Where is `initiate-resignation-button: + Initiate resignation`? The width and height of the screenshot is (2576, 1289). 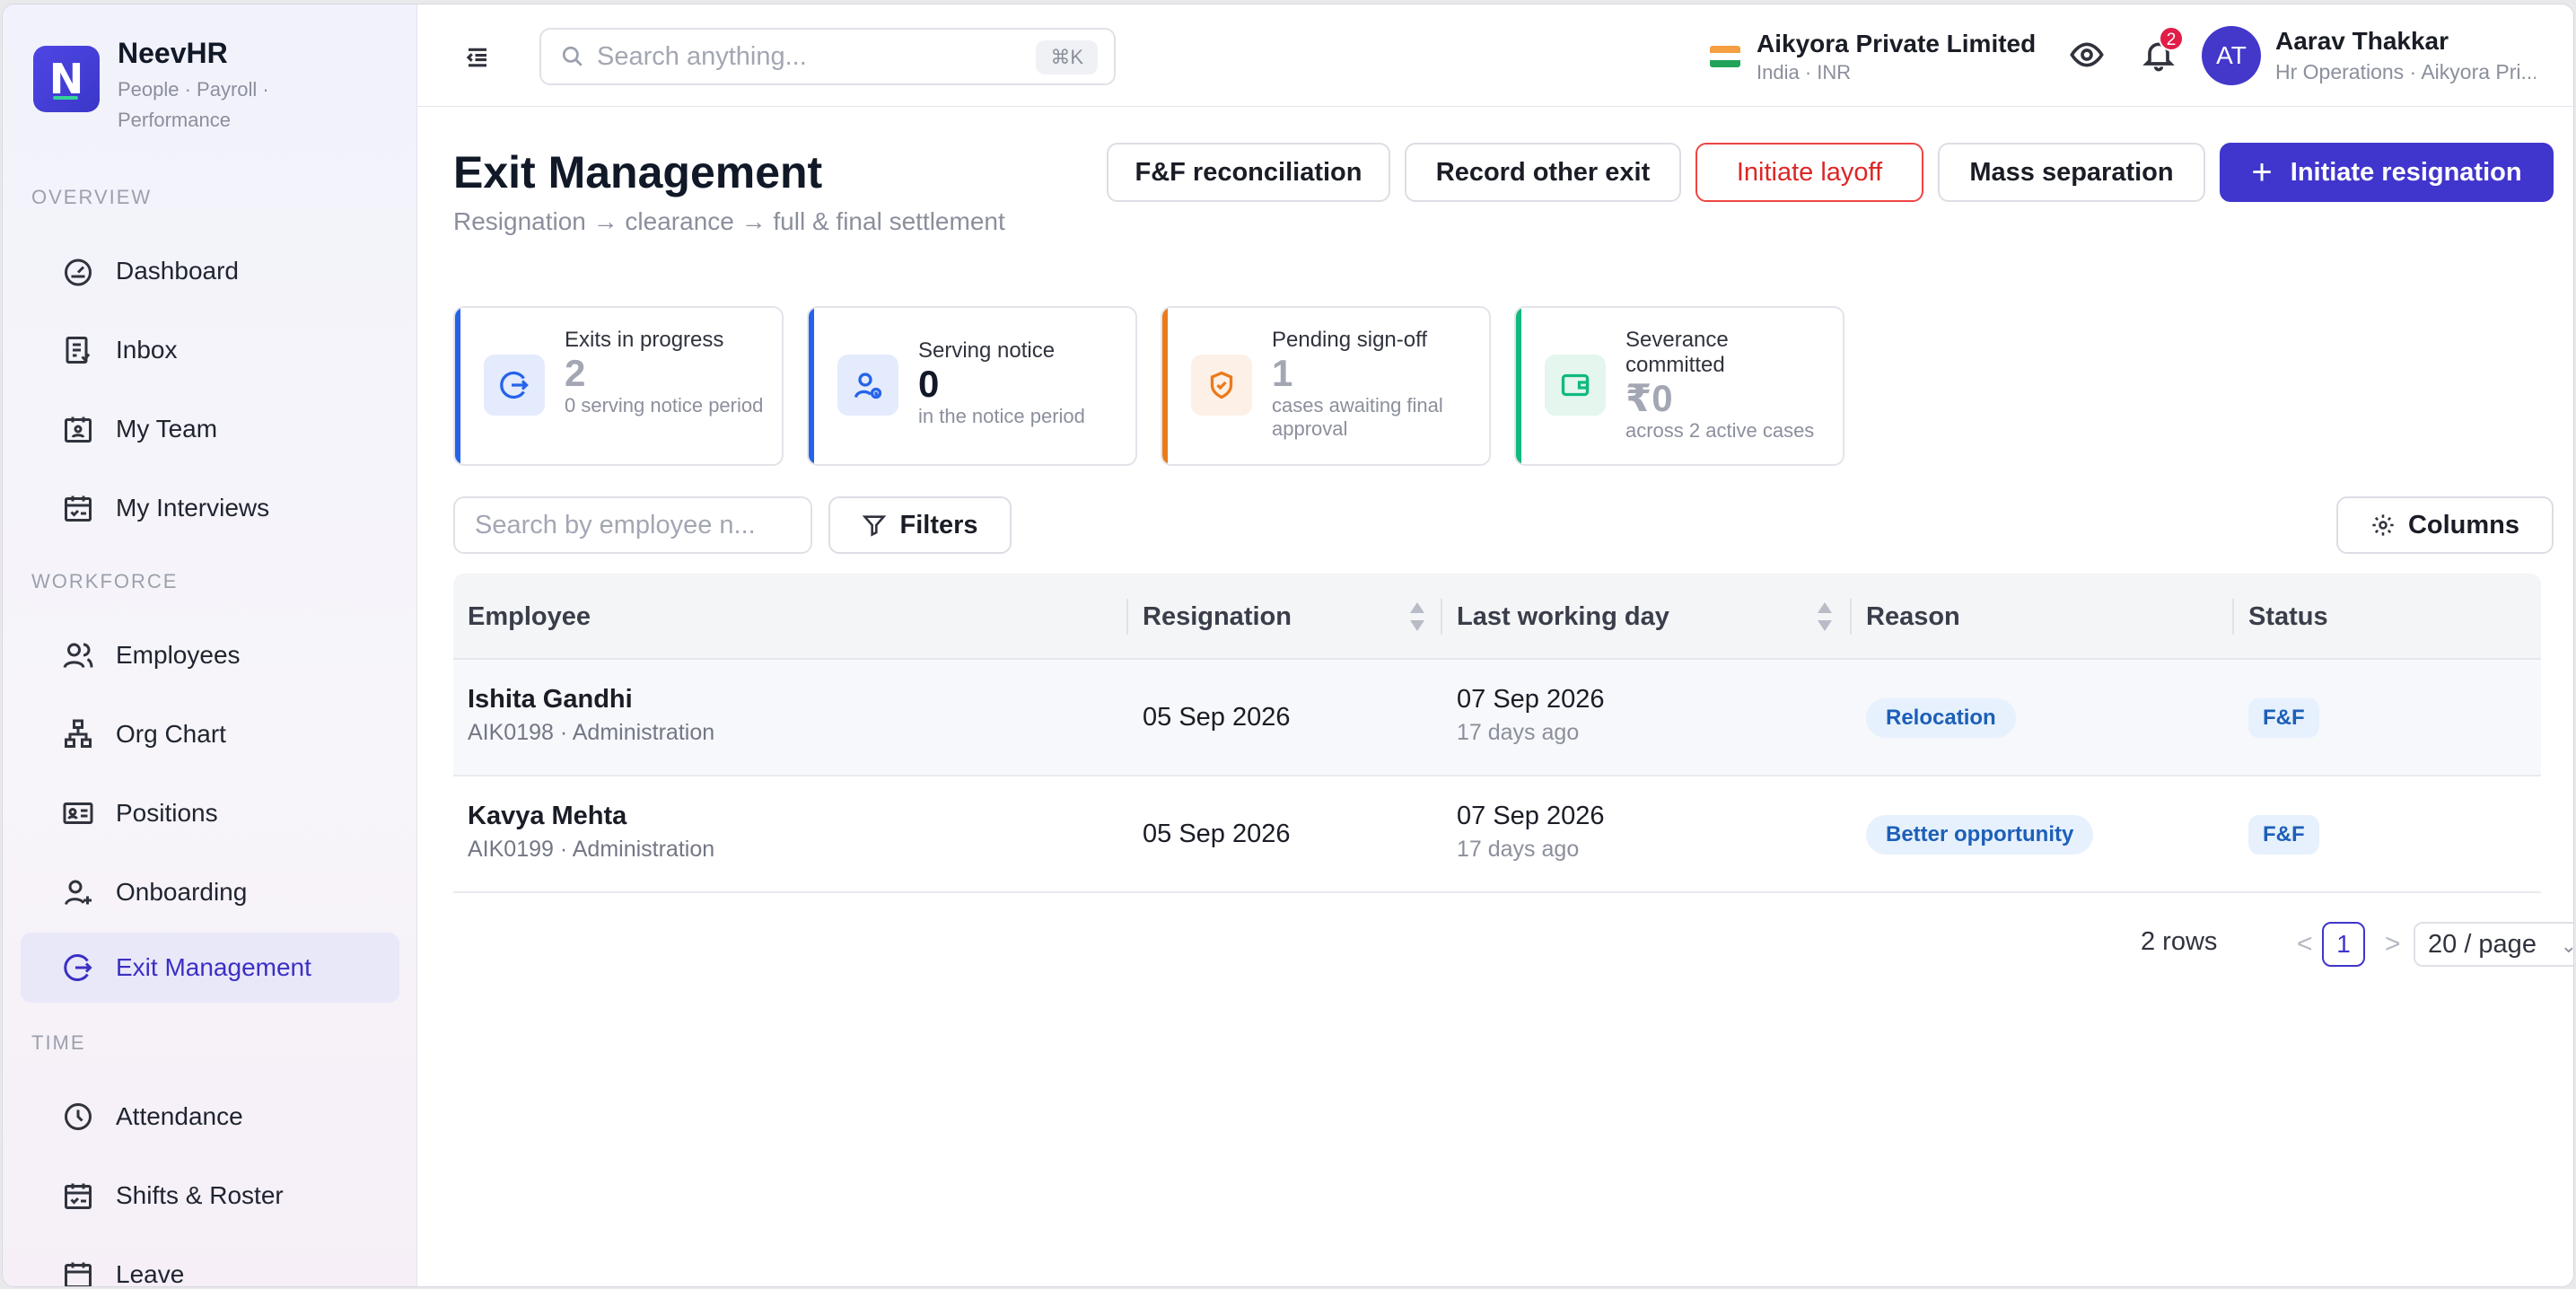 initiate-resignation-button: + Initiate resignation is located at coordinates (2387, 172).